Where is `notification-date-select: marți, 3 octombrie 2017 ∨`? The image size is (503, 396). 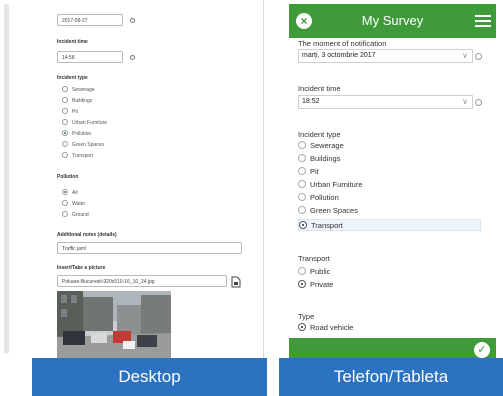 notification-date-select: marți, 3 octombrie 2017 ∨ is located at coordinates (385, 56).